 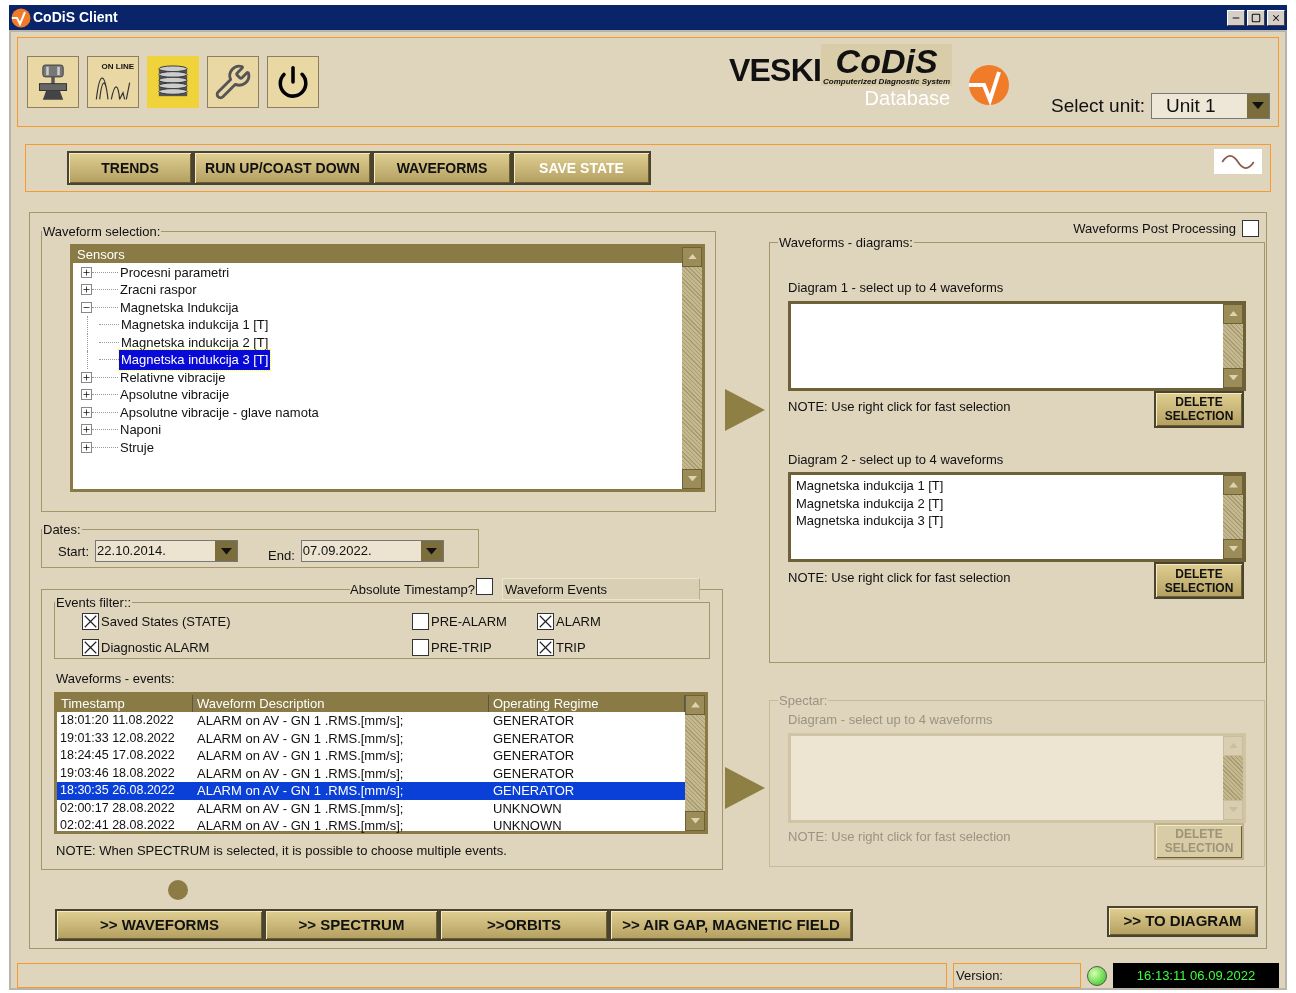 What do you see at coordinates (1256, 17) in the screenshot?
I see `maximize-button` at bounding box center [1256, 17].